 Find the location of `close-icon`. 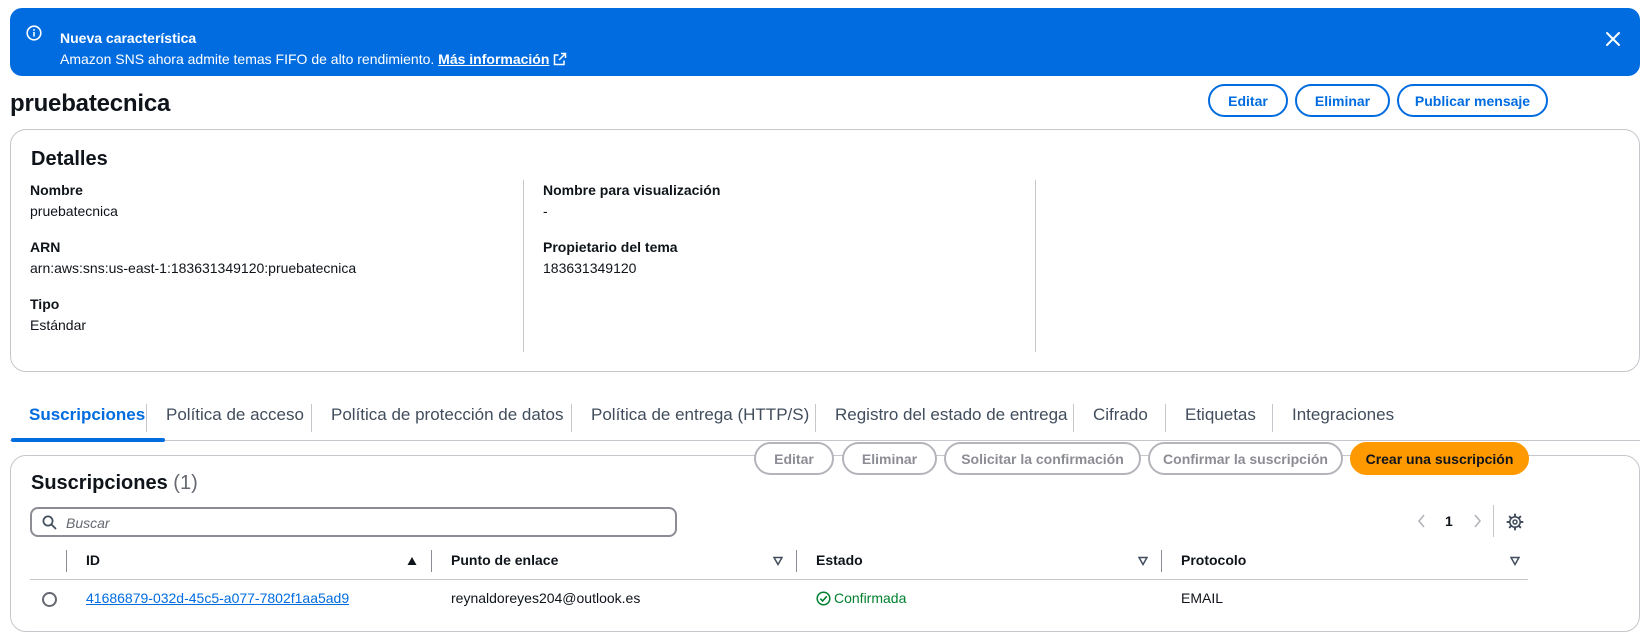

close-icon is located at coordinates (1613, 39).